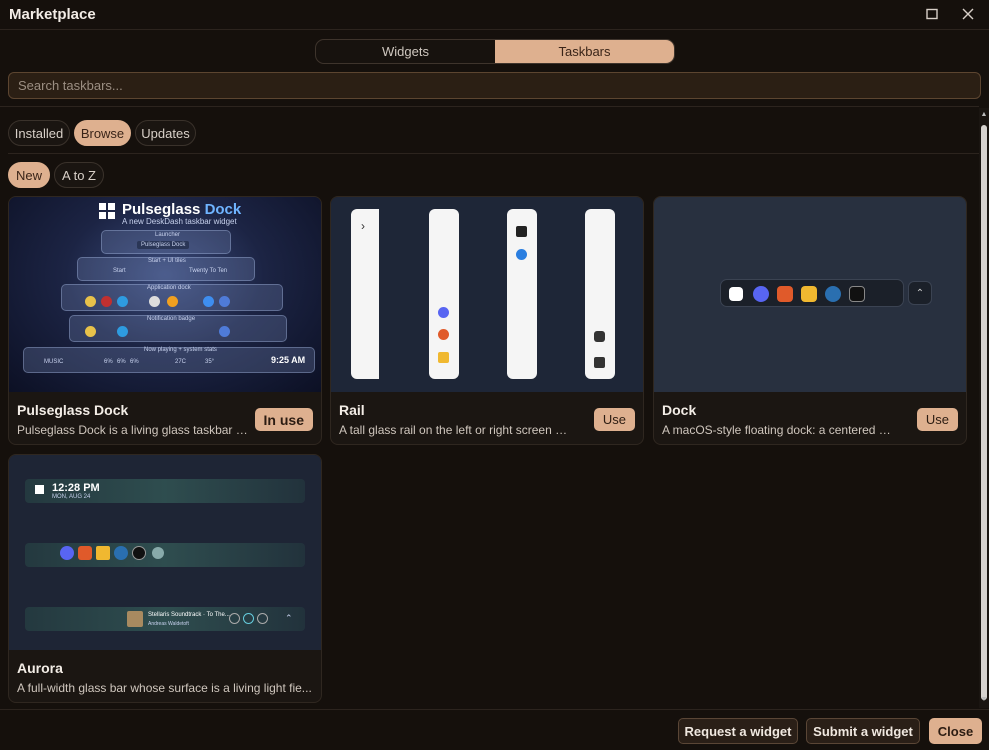 This screenshot has width=989, height=750. I want to click on card-title: Pulseglass Dock, so click(73, 410).